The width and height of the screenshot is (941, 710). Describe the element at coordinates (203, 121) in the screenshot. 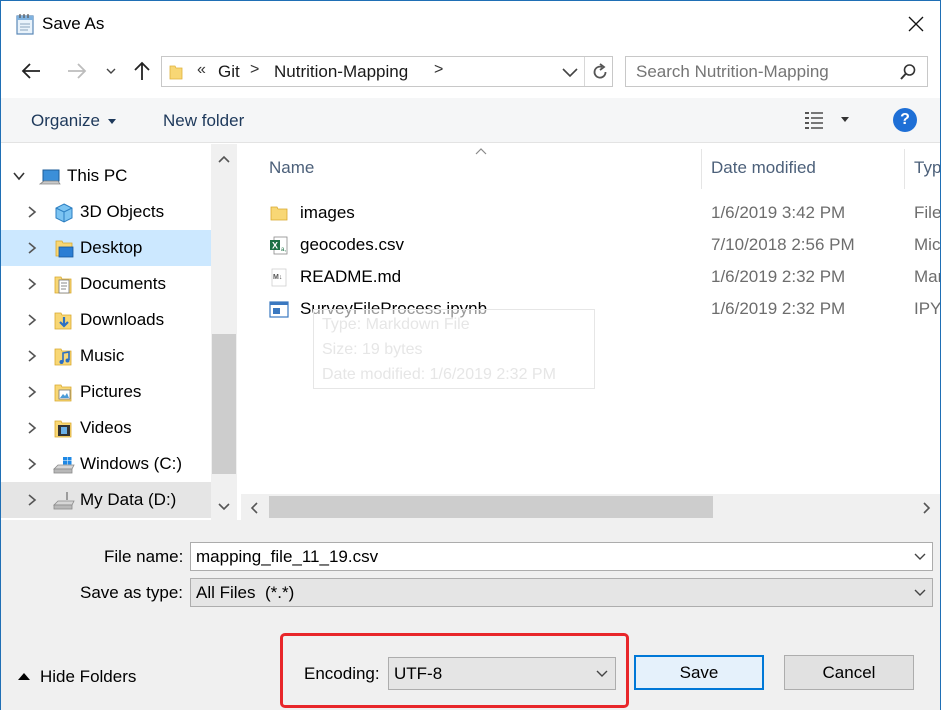

I see `new-folder-button: New folder` at that location.